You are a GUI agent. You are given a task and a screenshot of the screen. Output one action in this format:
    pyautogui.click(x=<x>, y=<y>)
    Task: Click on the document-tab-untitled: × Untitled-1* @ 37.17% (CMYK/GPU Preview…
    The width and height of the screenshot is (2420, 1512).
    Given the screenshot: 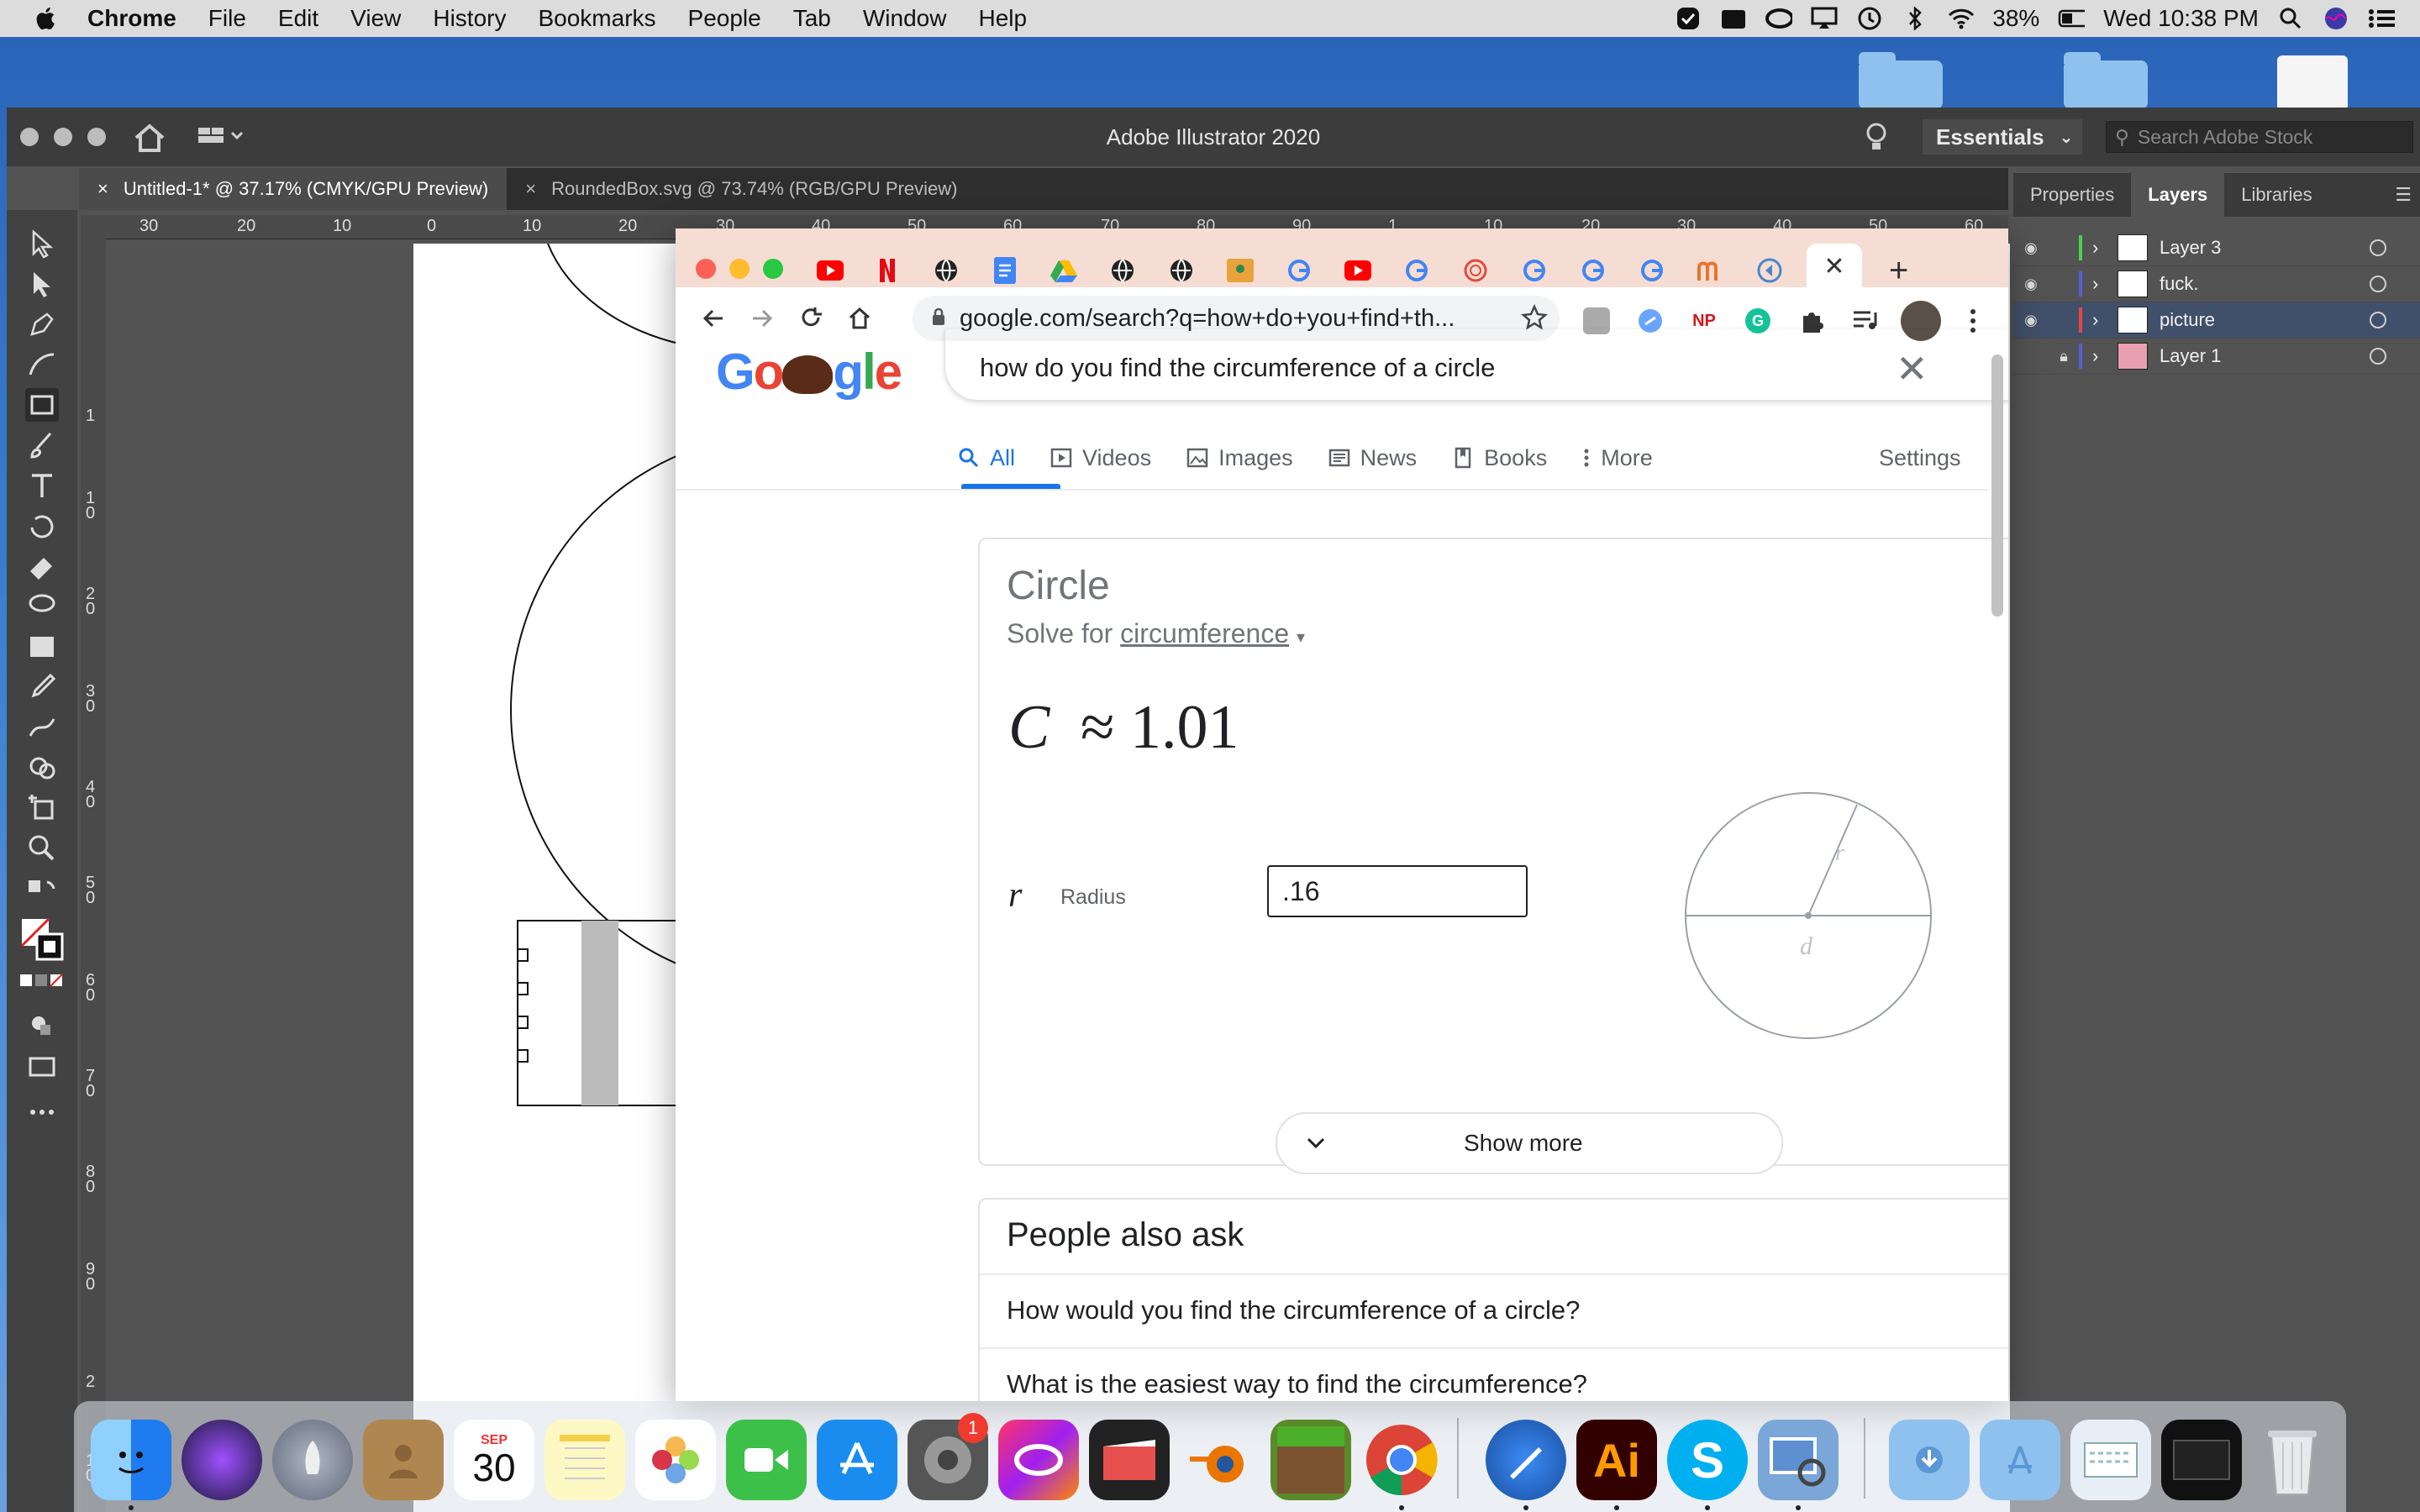 What is the action you would take?
    pyautogui.click(x=293, y=189)
    